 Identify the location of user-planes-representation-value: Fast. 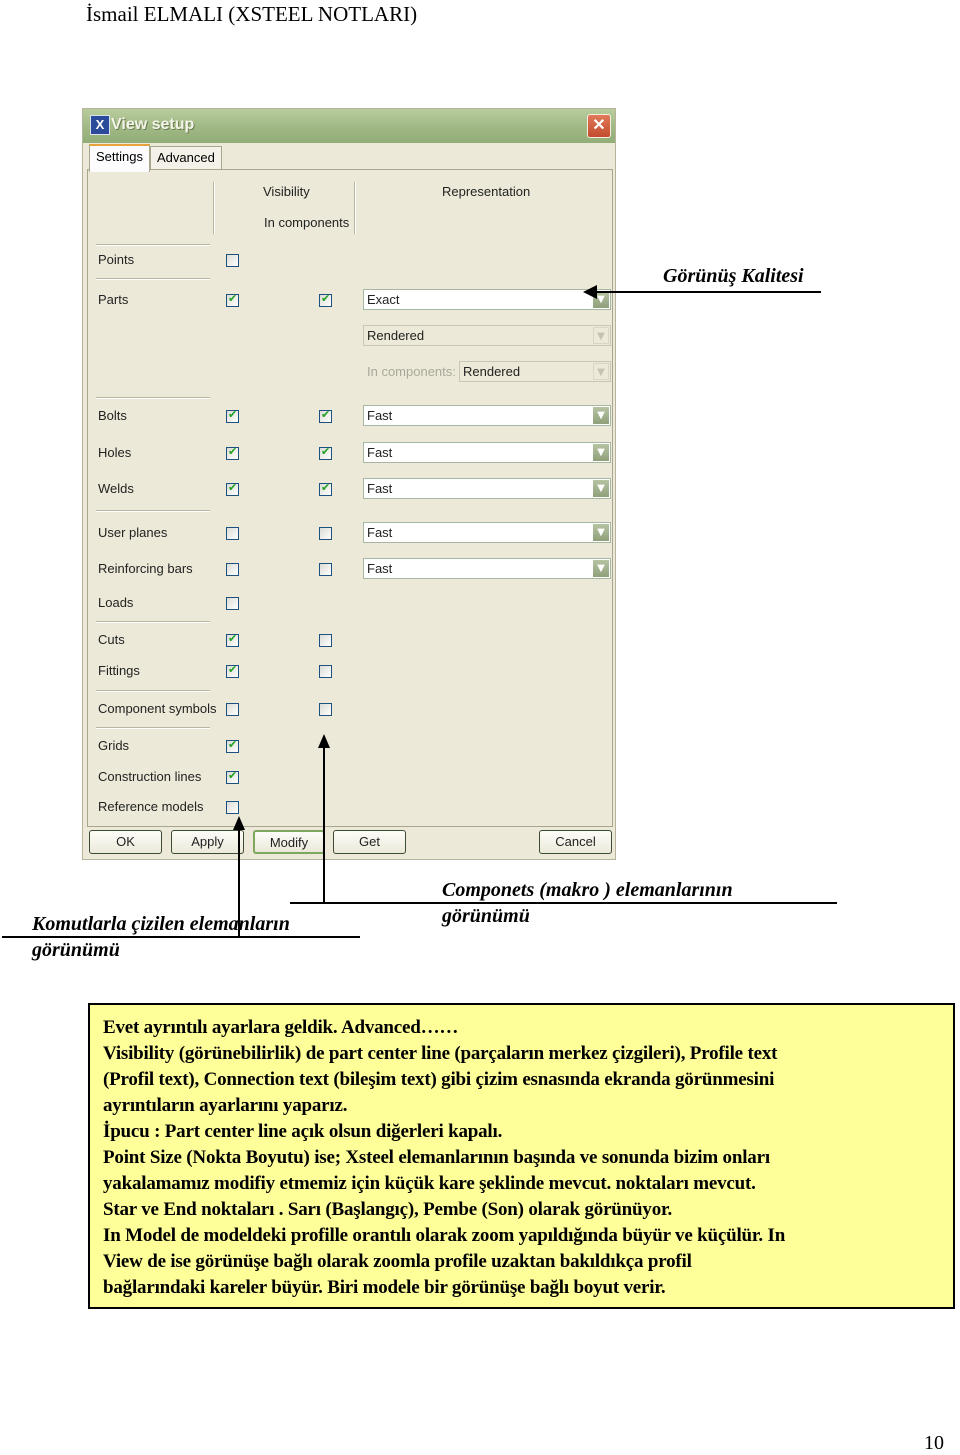
(380, 532).